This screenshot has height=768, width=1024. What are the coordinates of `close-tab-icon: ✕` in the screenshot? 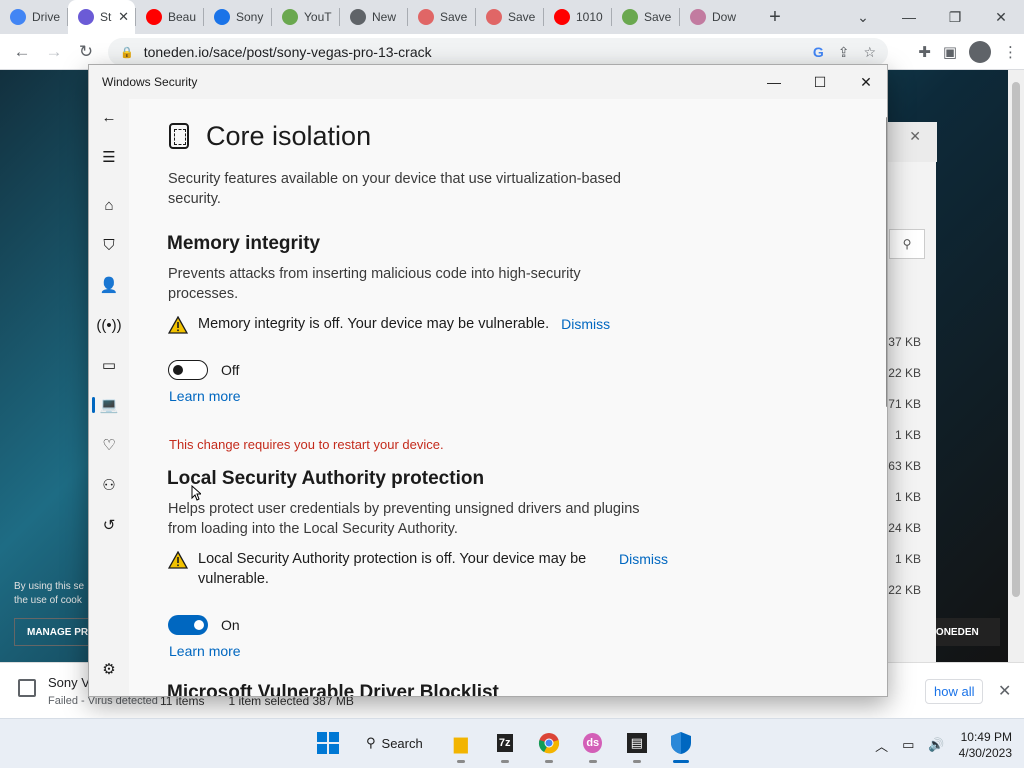 It's located at (123, 17).